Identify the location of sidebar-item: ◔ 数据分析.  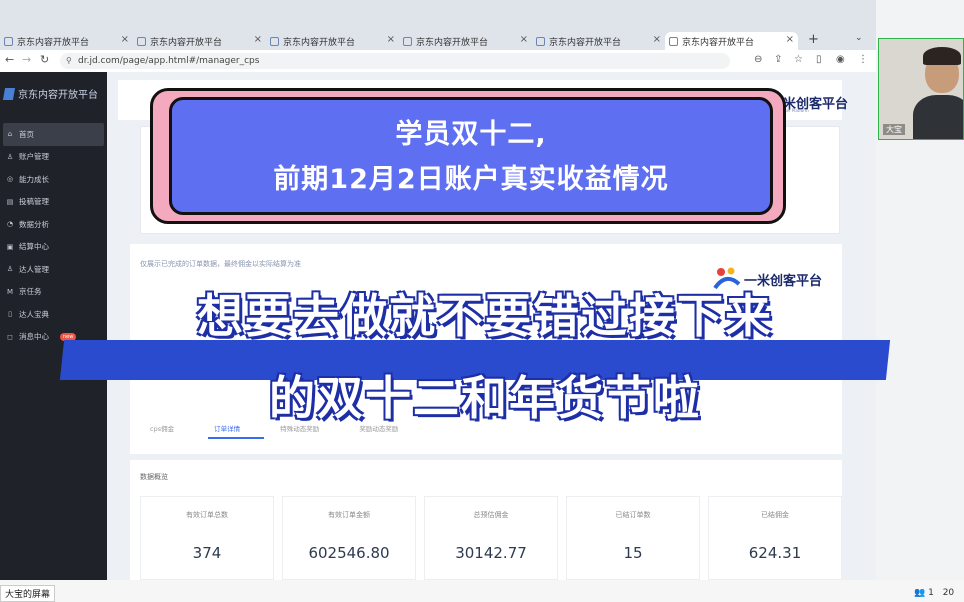
(53, 224).